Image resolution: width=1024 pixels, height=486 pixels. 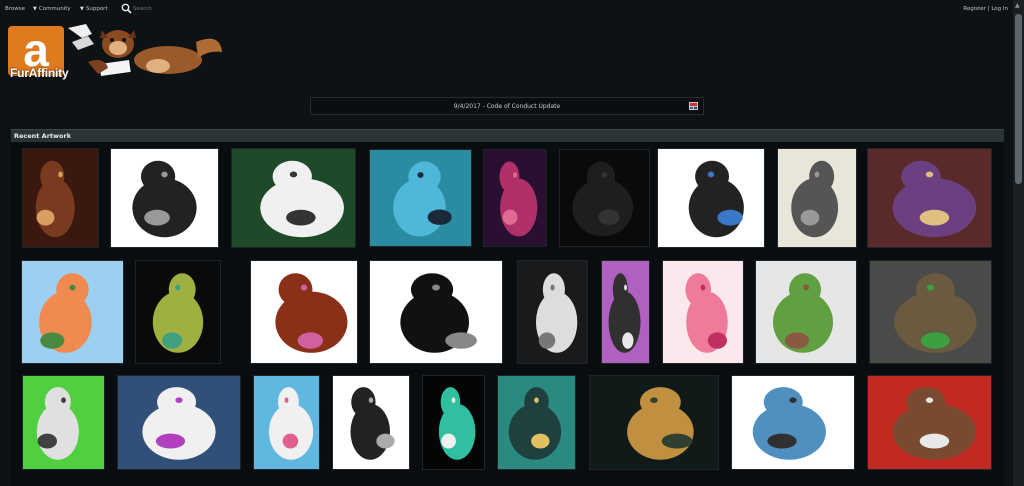 I want to click on page-scrollbar: ▲, so click(x=1018, y=243).